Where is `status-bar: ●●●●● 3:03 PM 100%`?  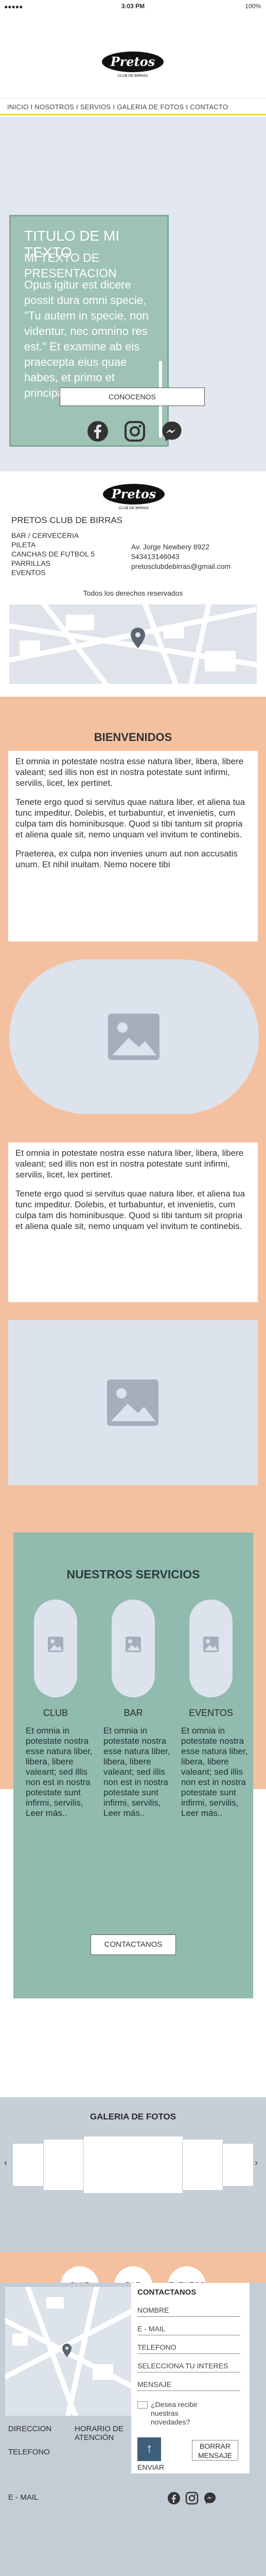
status-bar: ●●●●● 3:03 PM 100% is located at coordinates (133, 6).